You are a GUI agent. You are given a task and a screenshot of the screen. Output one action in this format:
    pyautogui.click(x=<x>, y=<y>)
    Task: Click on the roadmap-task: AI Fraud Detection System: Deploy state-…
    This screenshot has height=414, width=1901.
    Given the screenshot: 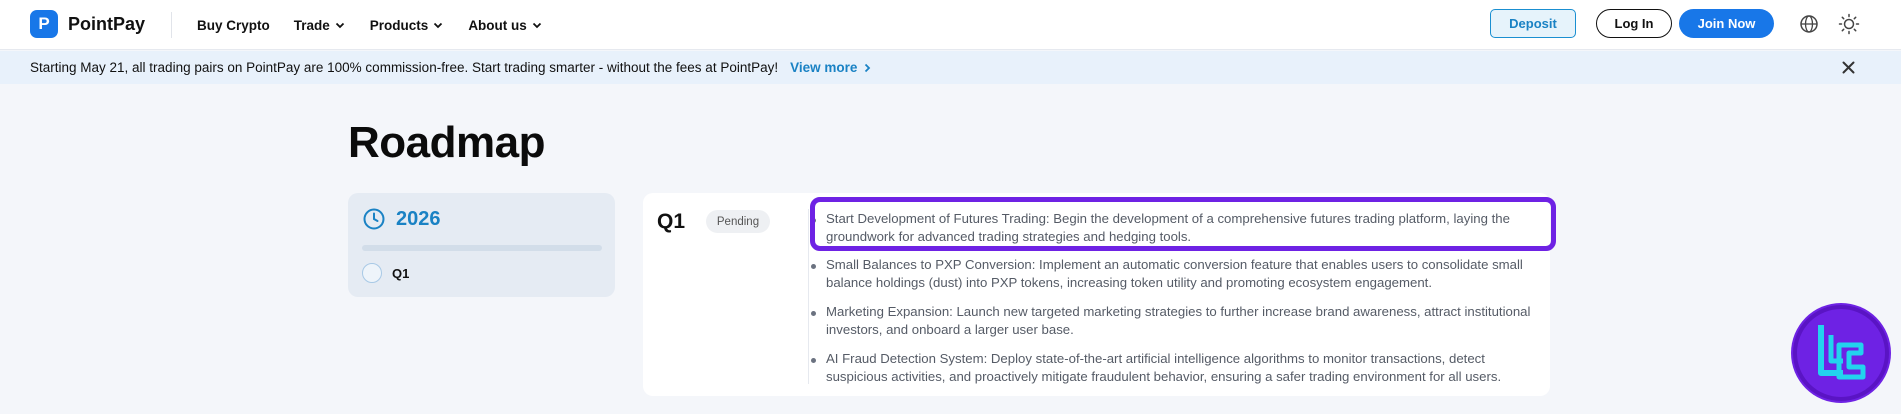 What is the action you would take?
    pyautogui.click(x=1176, y=368)
    